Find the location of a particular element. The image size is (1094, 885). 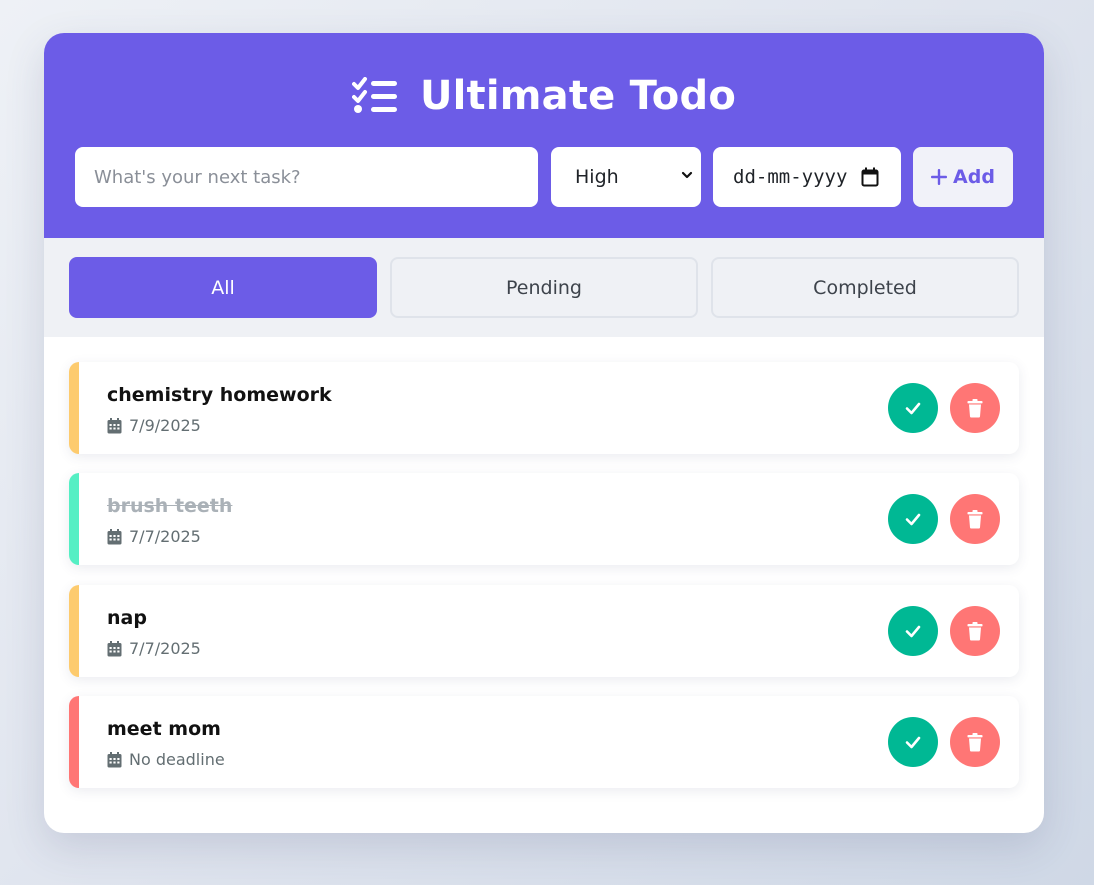

page-title: Ultimate Todo is located at coordinates (578, 96).